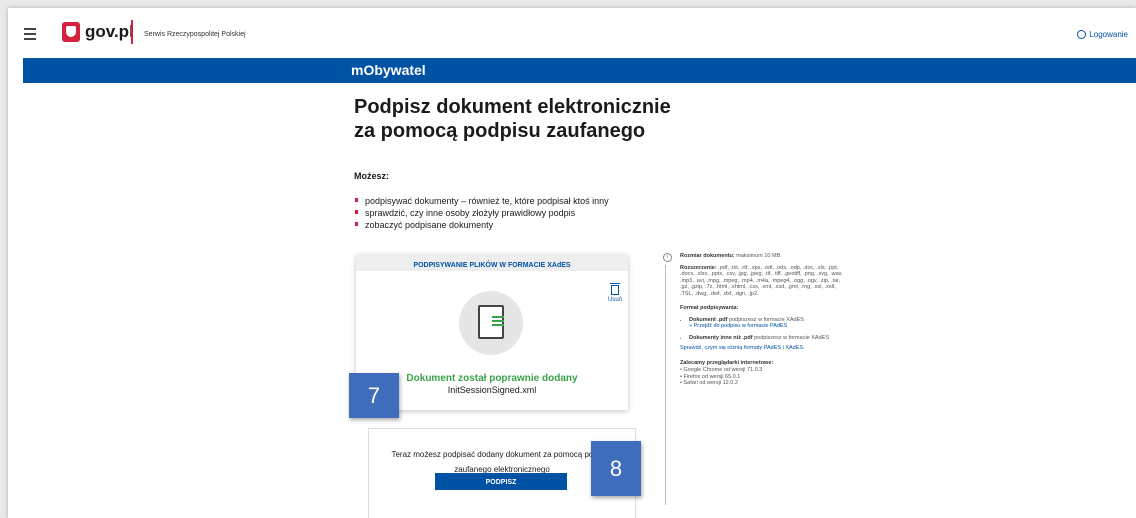  I want to click on user-icon, so click(1082, 34).